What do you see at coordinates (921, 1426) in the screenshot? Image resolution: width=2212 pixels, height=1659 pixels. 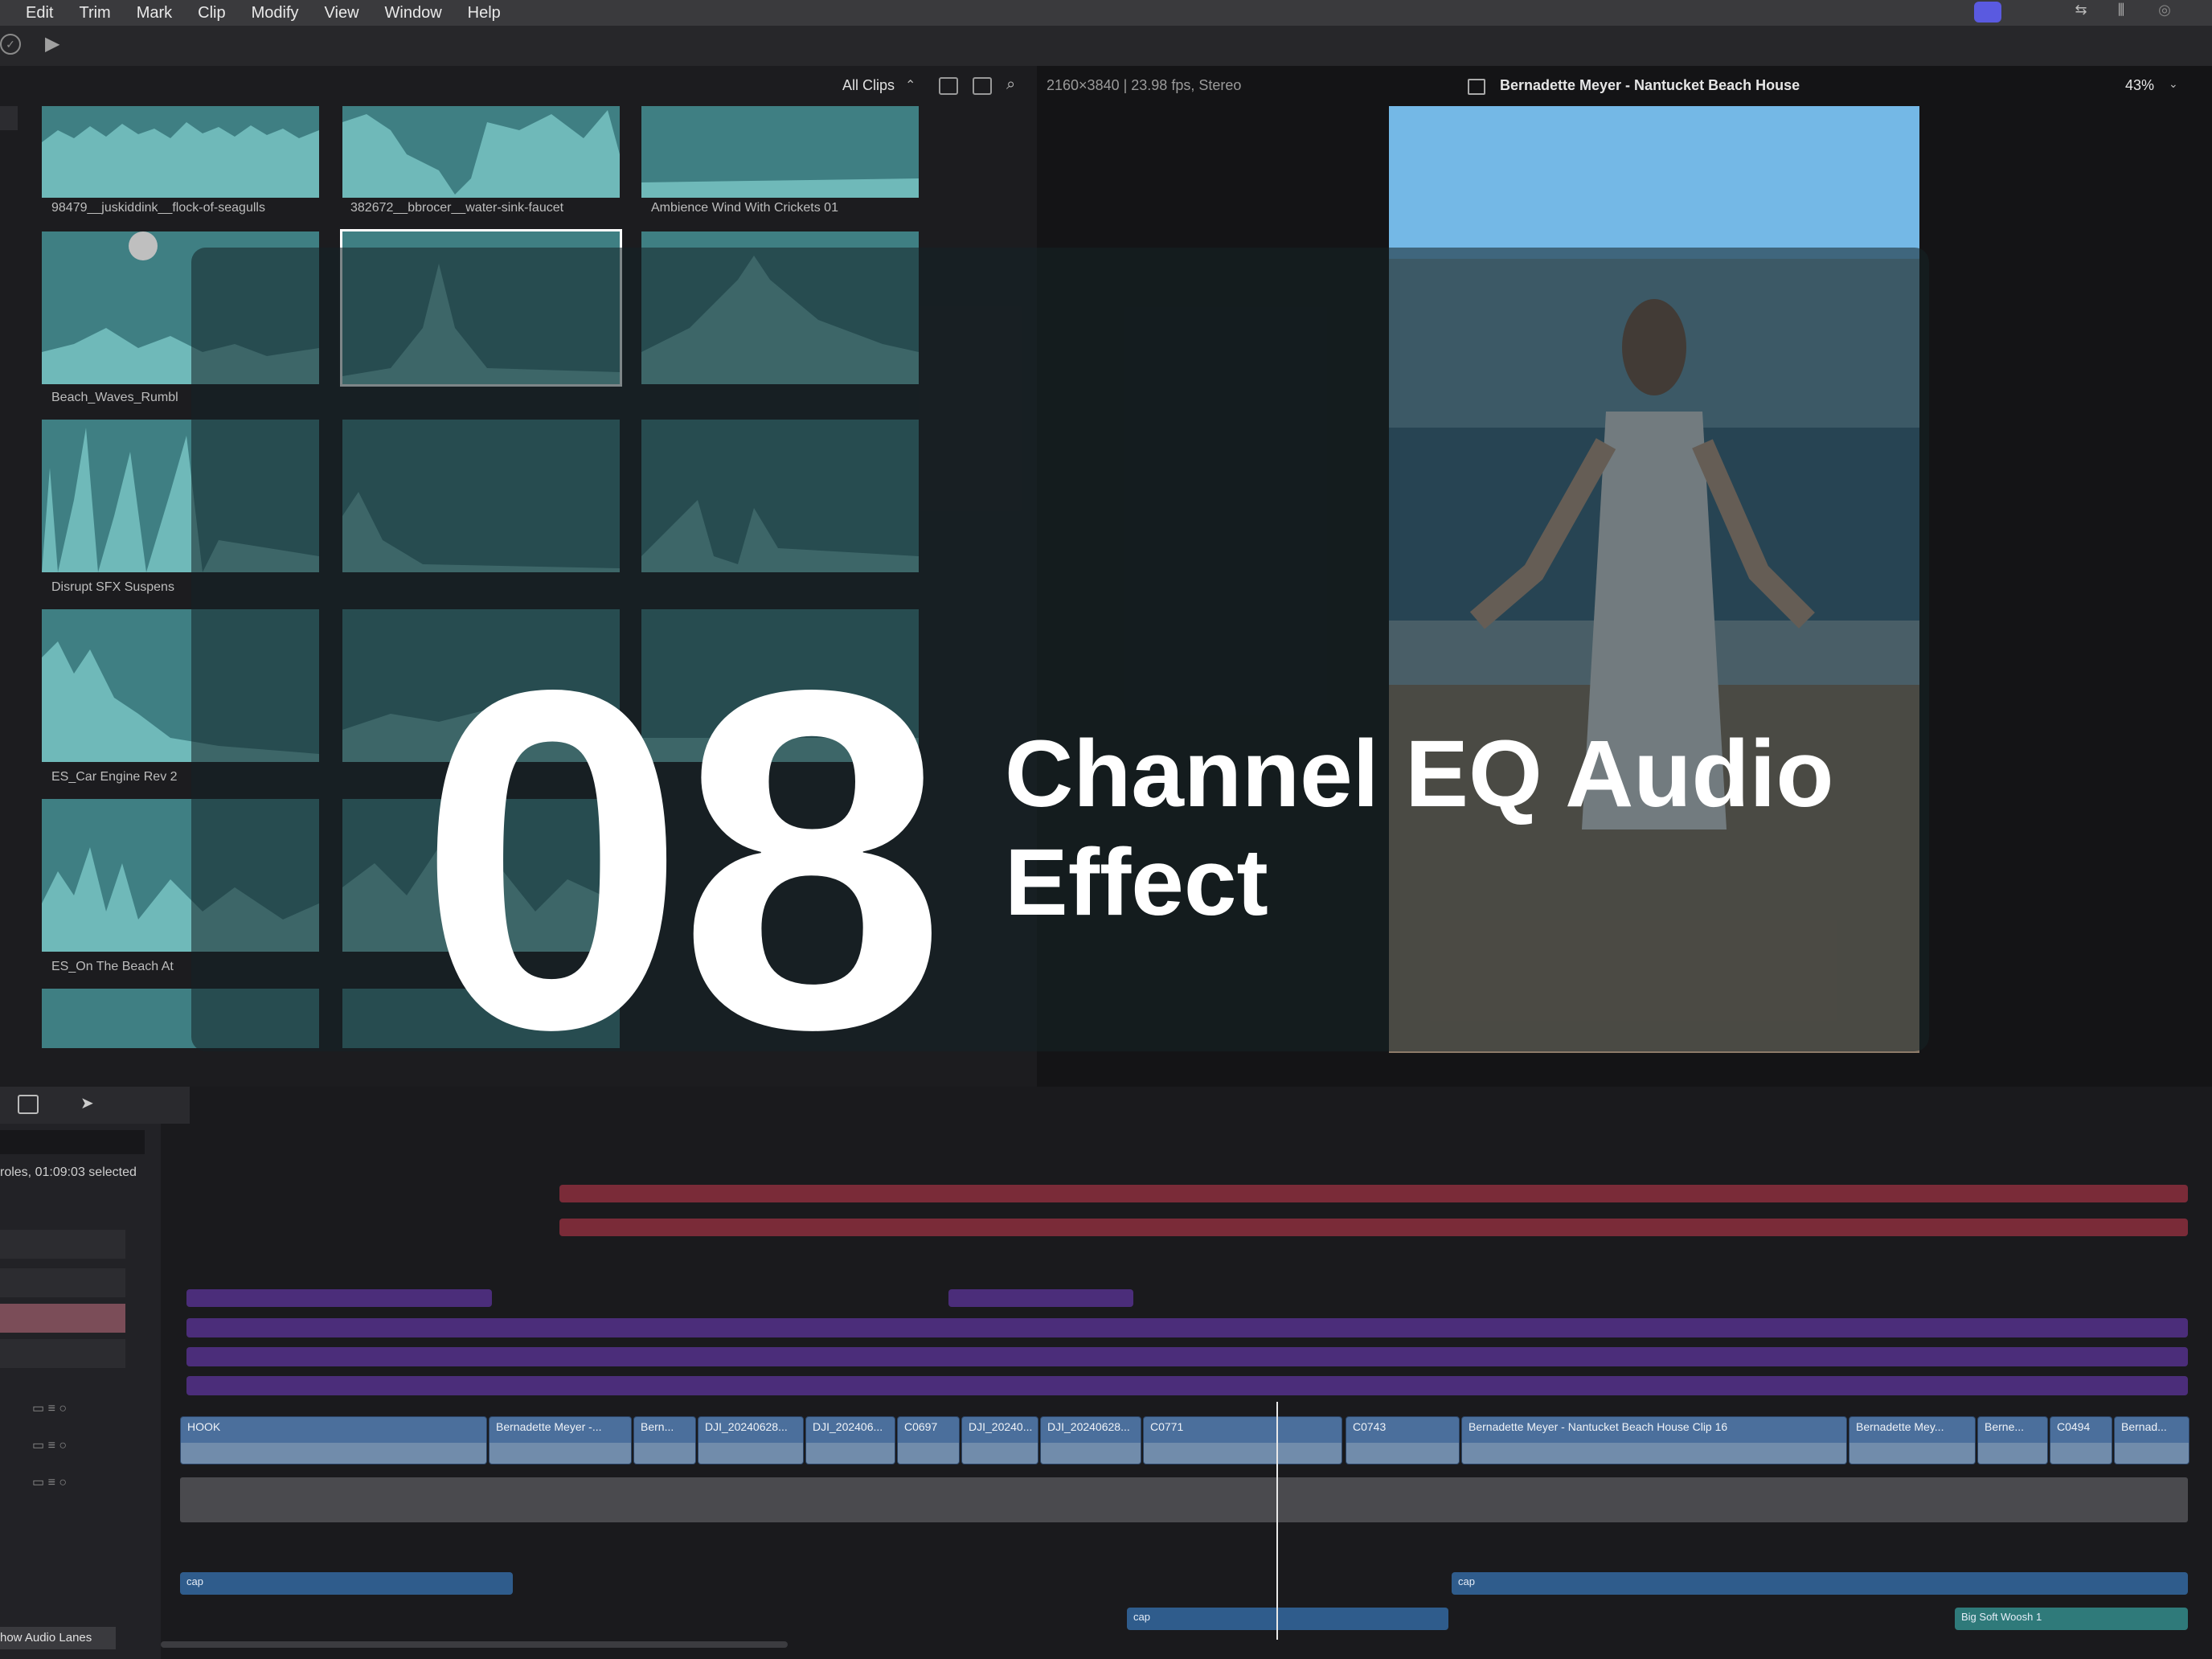 I see `clip-name: C0697` at bounding box center [921, 1426].